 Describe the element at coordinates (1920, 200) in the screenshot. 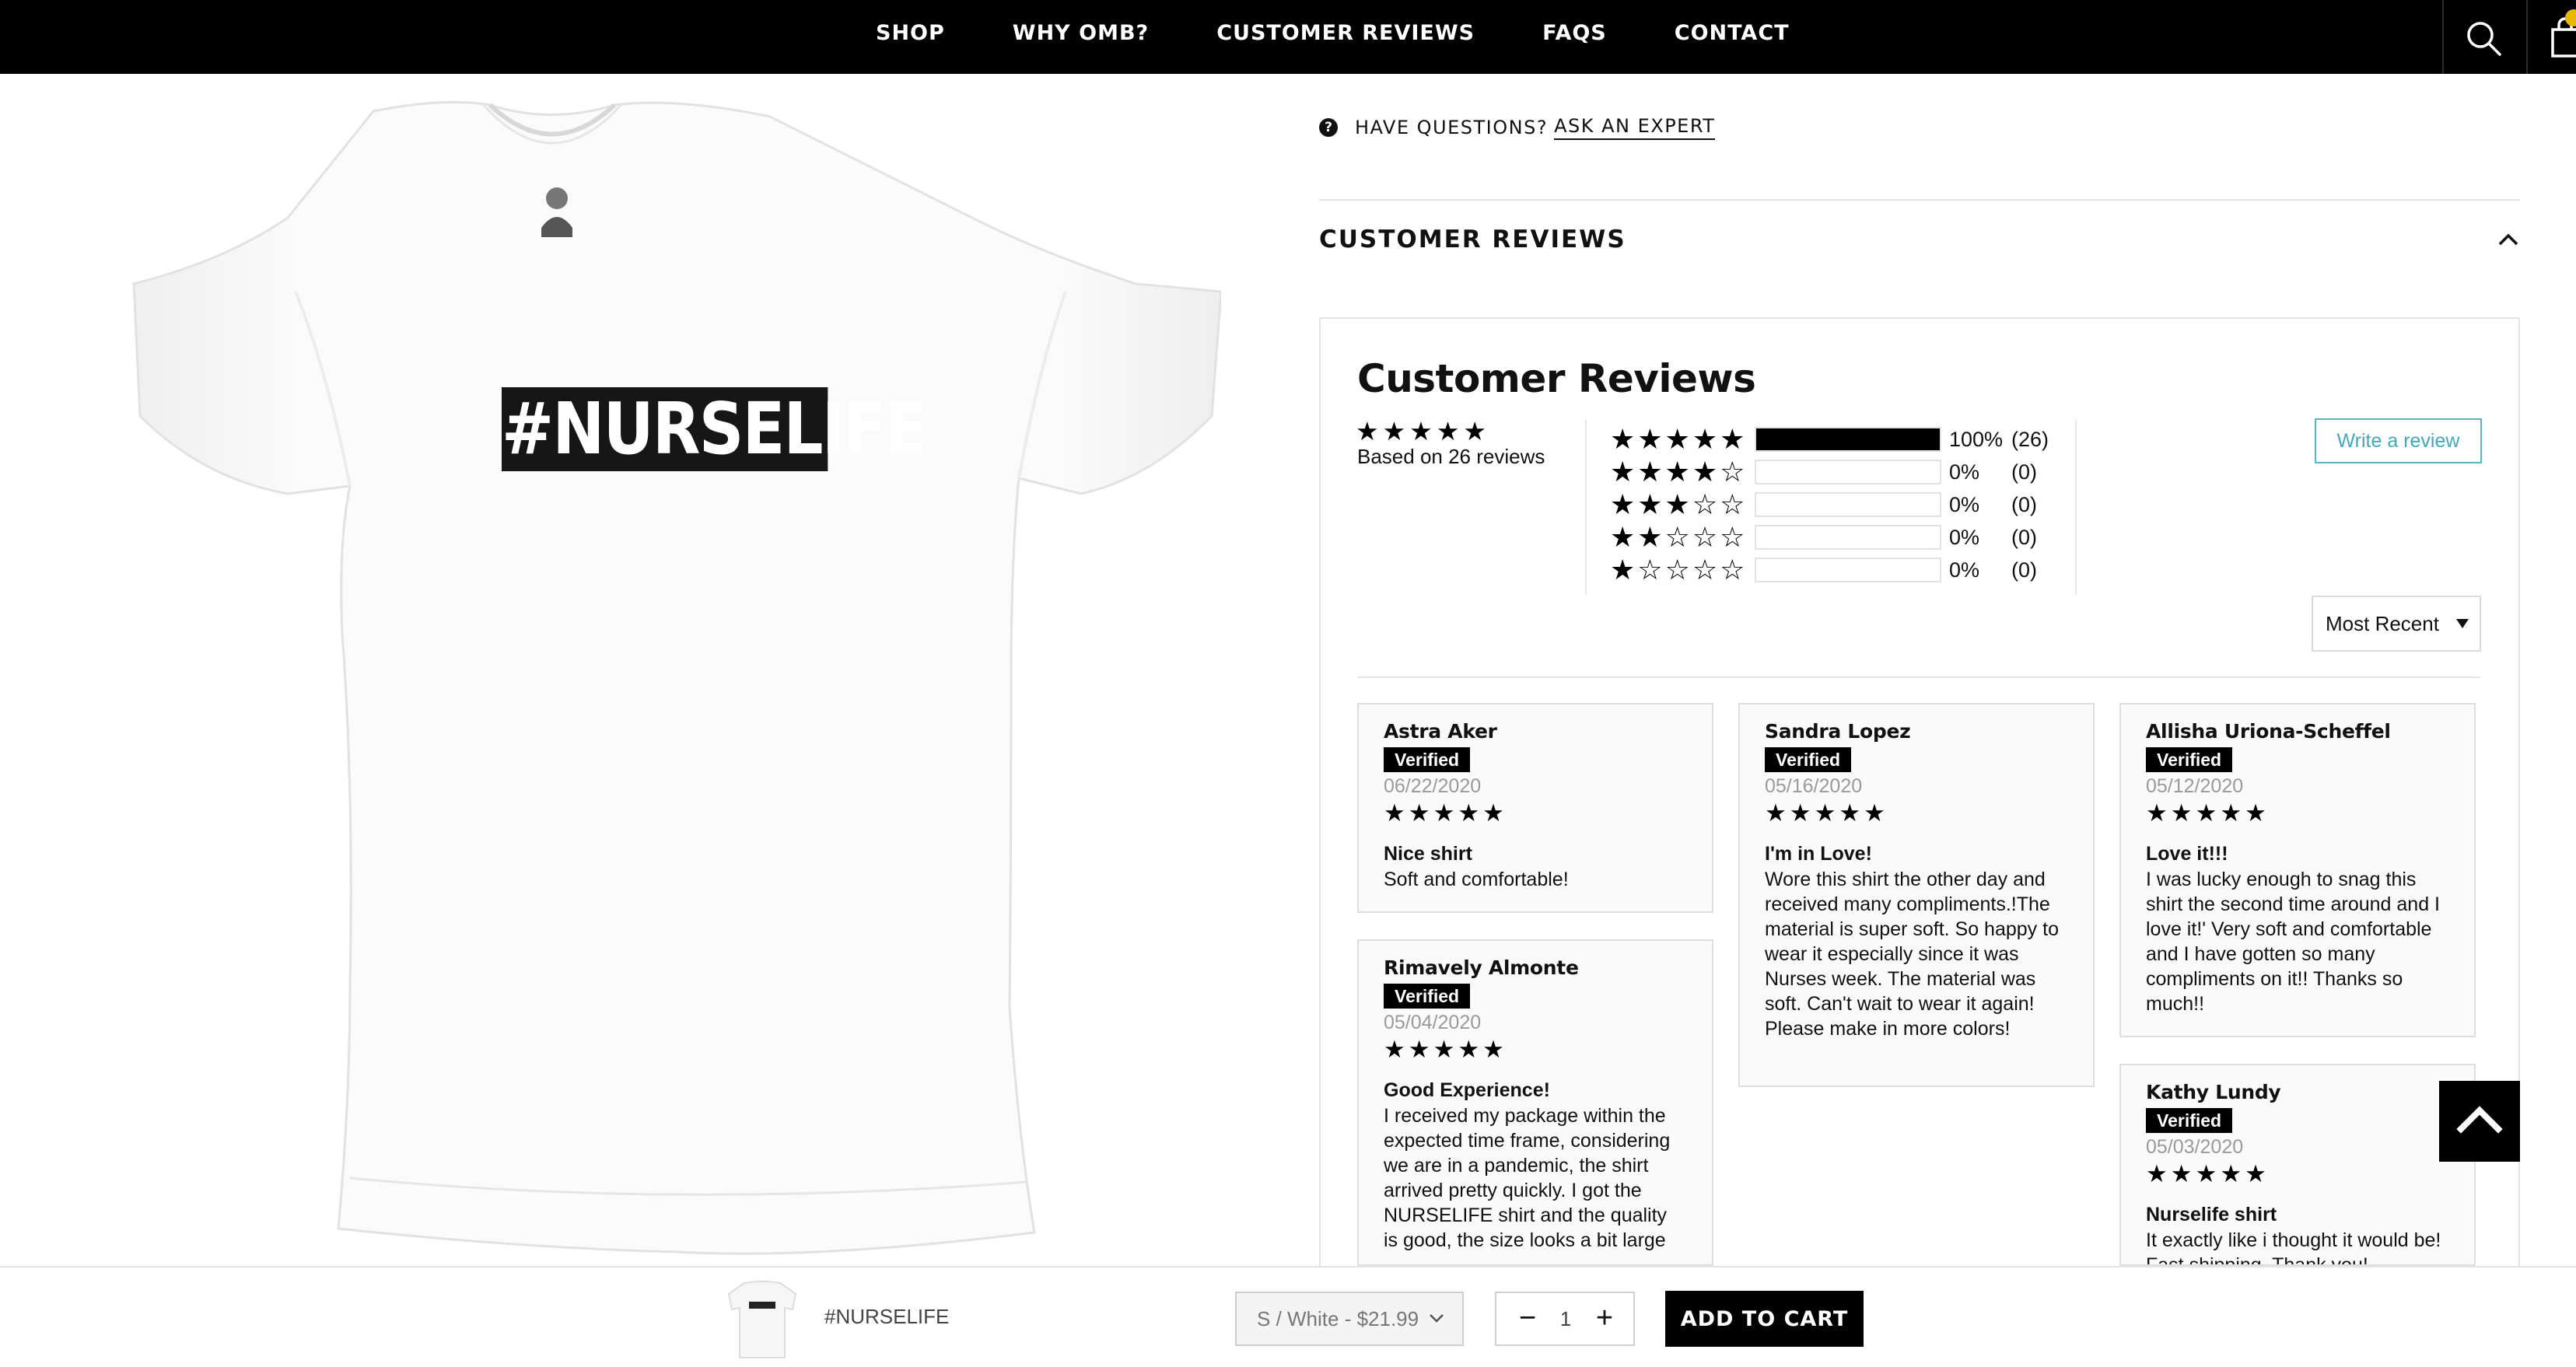

I see `section-divider` at that location.